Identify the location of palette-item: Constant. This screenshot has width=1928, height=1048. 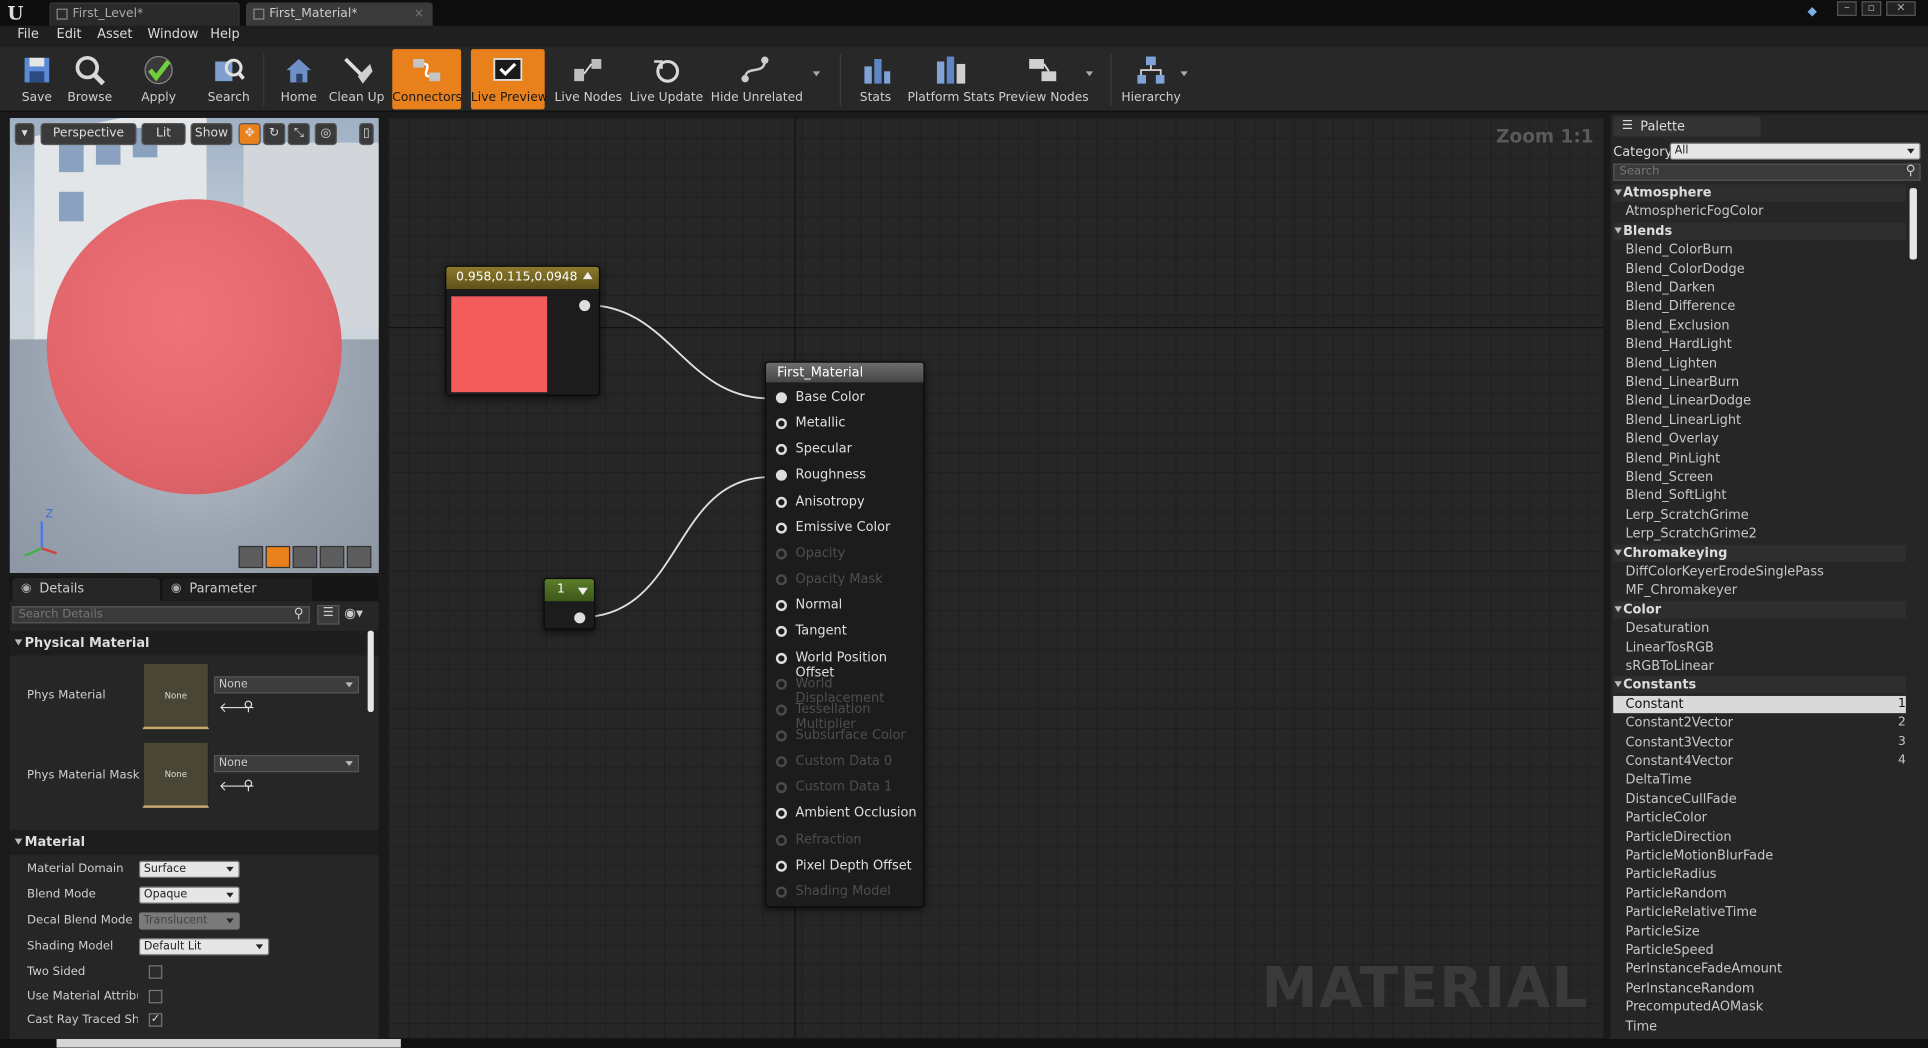
(1655, 704).